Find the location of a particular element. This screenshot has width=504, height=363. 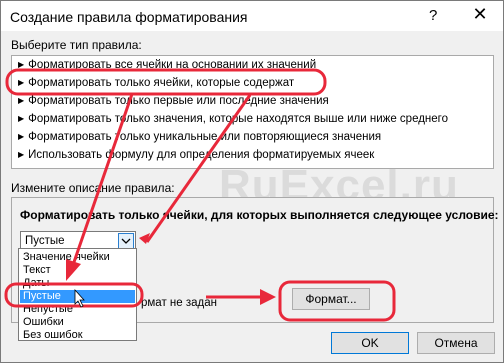

dropdown-option: Без ошибок is located at coordinates (77, 335).